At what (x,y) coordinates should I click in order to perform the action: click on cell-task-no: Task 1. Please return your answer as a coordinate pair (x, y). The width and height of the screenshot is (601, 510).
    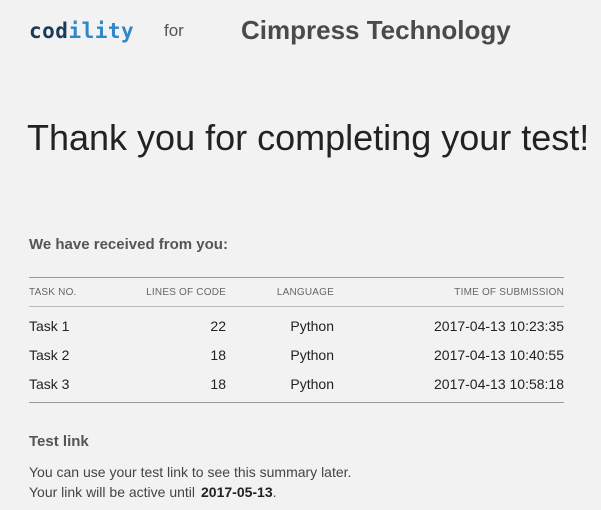
    Looking at the image, I should click on (49, 325).